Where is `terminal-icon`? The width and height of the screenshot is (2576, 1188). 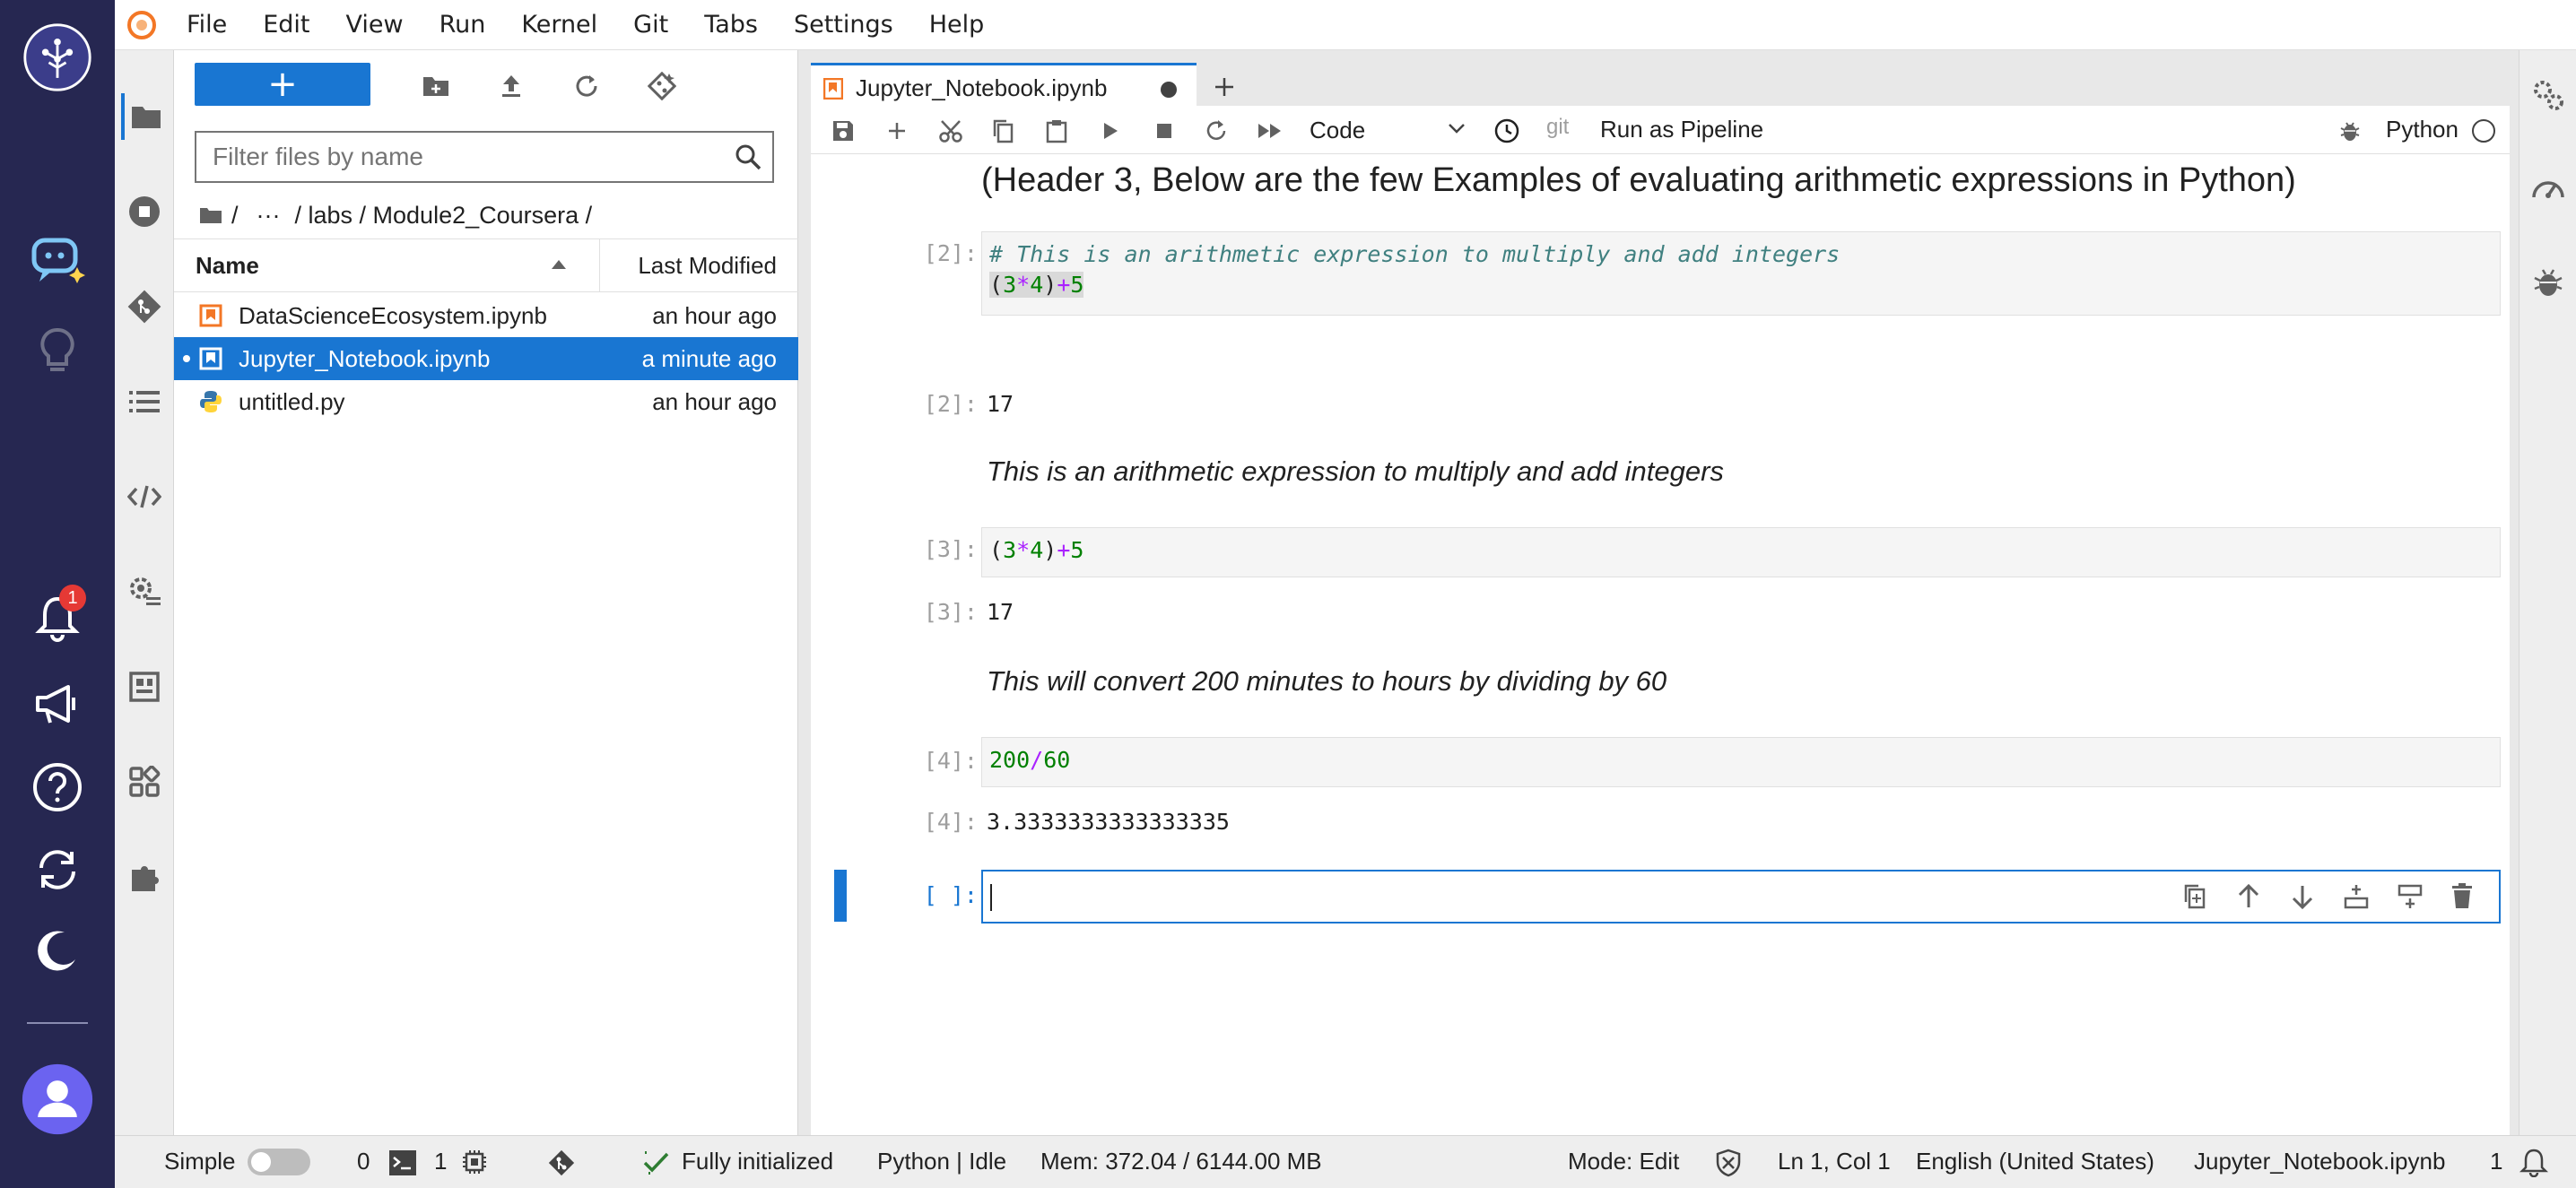 terminal-icon is located at coordinates (402, 1162).